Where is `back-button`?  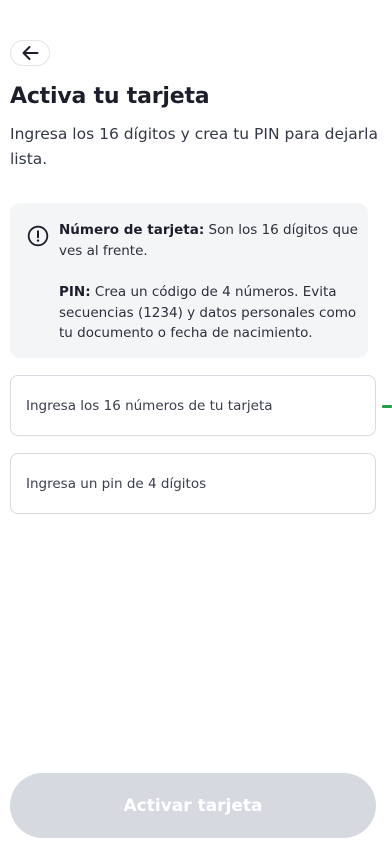
back-button is located at coordinates (30, 53).